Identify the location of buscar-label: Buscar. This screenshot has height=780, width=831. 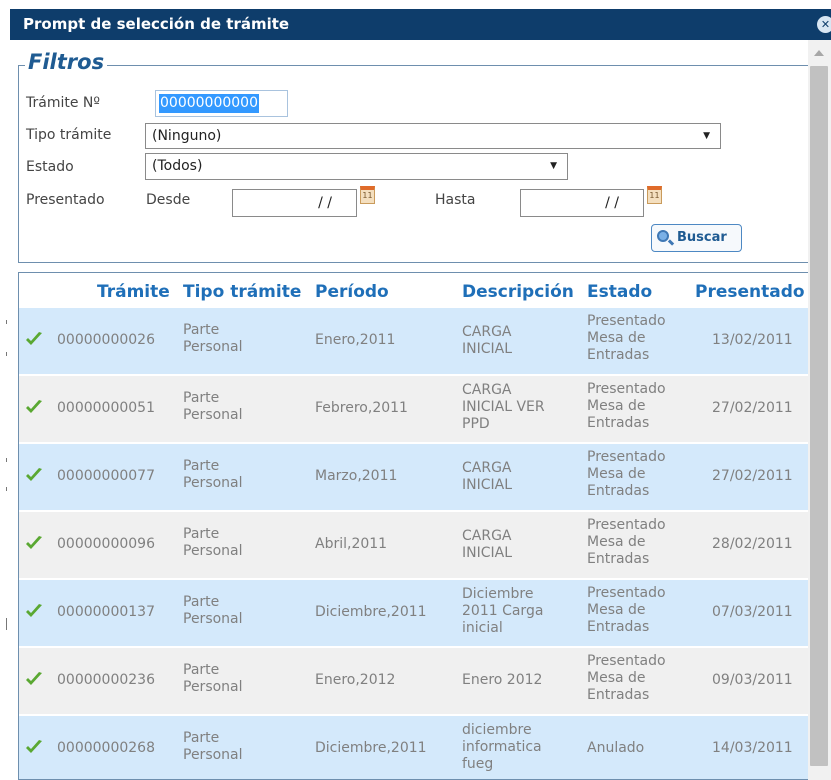
(702, 237).